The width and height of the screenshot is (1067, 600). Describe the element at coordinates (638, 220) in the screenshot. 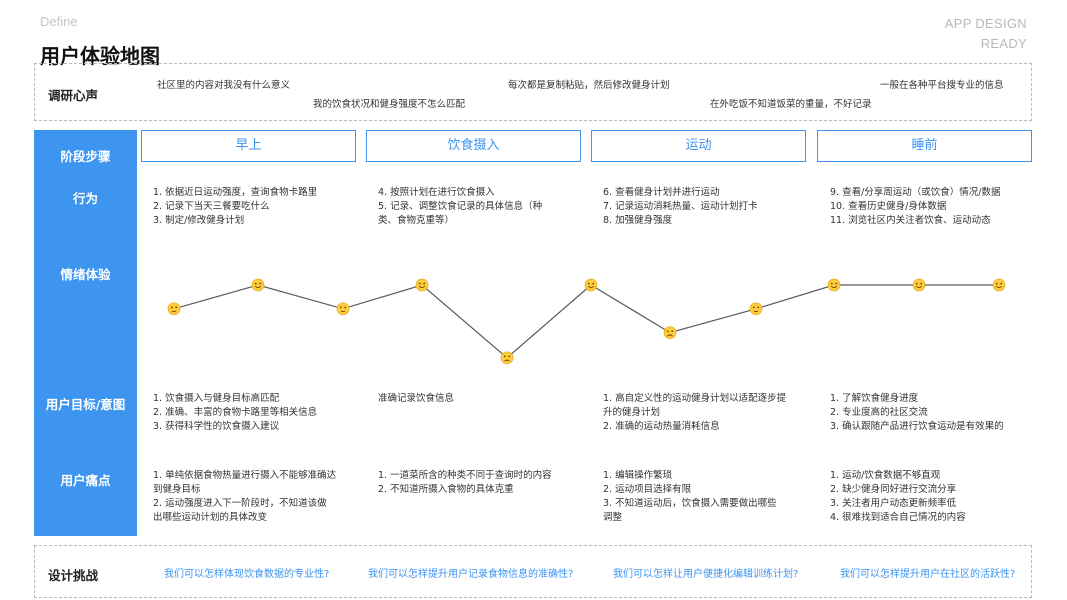

I see `list-item: 8. 加强健身强度` at that location.